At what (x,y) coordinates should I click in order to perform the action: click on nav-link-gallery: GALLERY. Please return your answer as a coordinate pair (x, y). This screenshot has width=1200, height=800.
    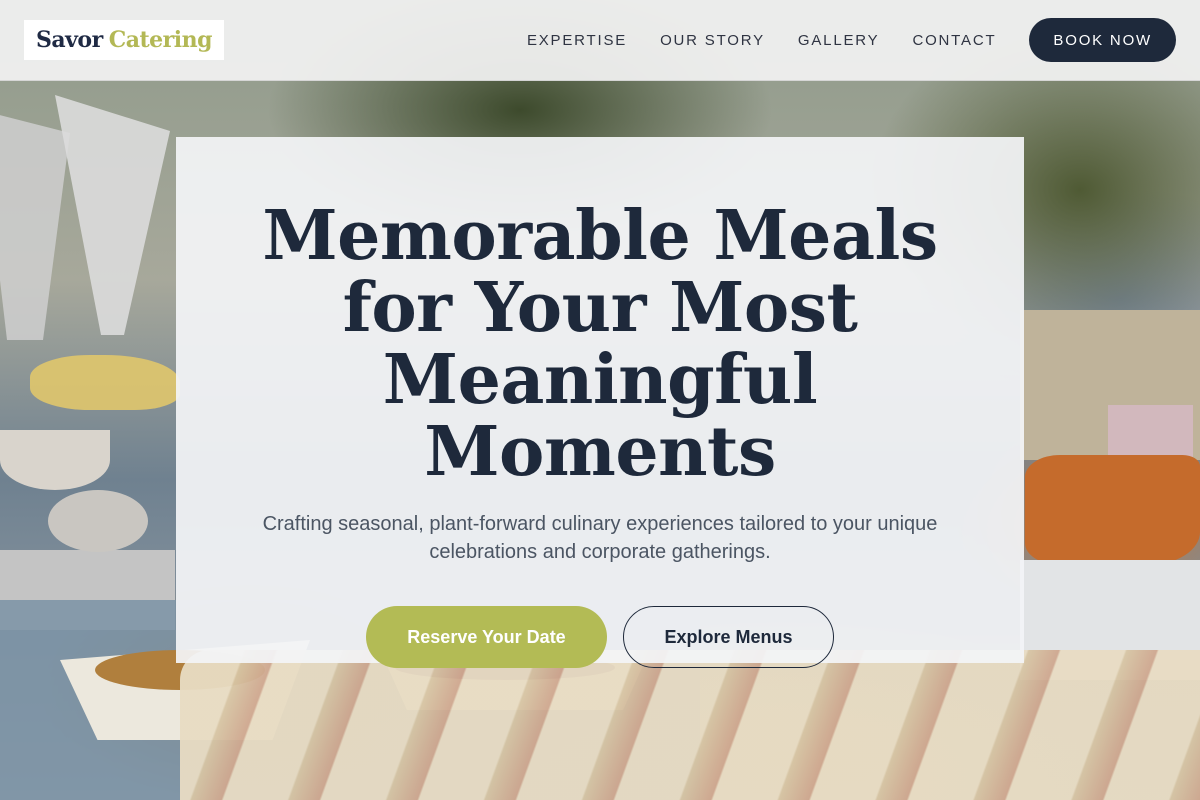
    Looking at the image, I should click on (839, 40).